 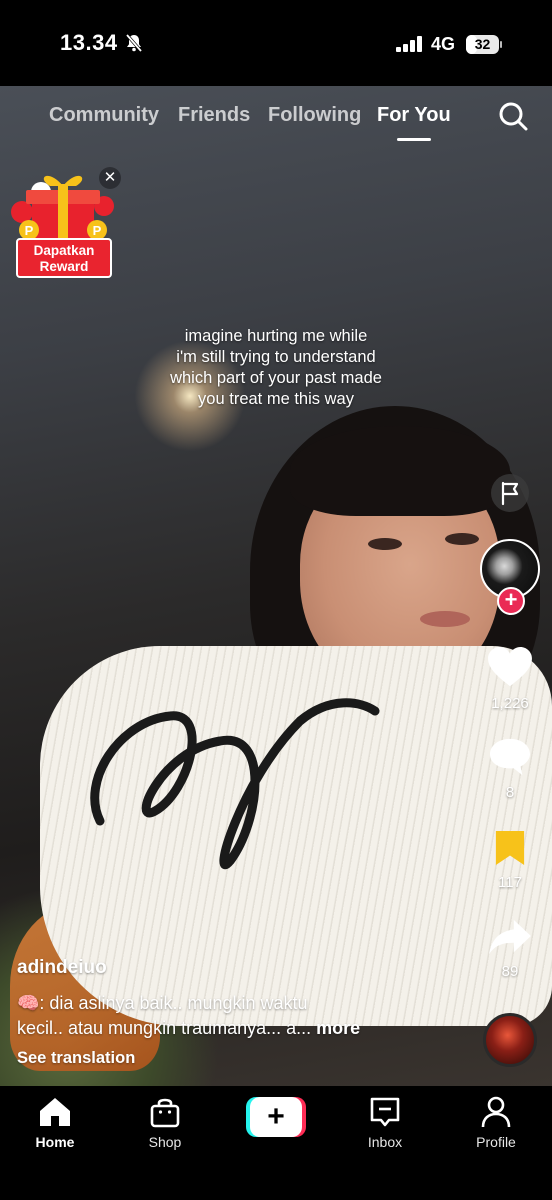 I want to click on close-icon: ✕, so click(x=110, y=178).